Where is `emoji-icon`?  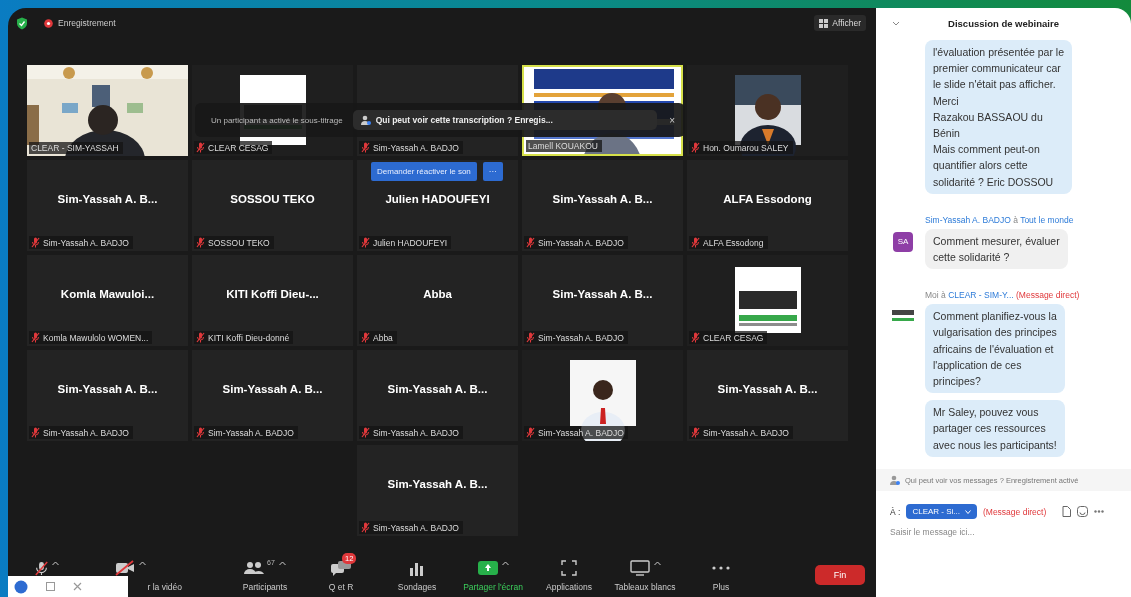 emoji-icon is located at coordinates (1083, 511).